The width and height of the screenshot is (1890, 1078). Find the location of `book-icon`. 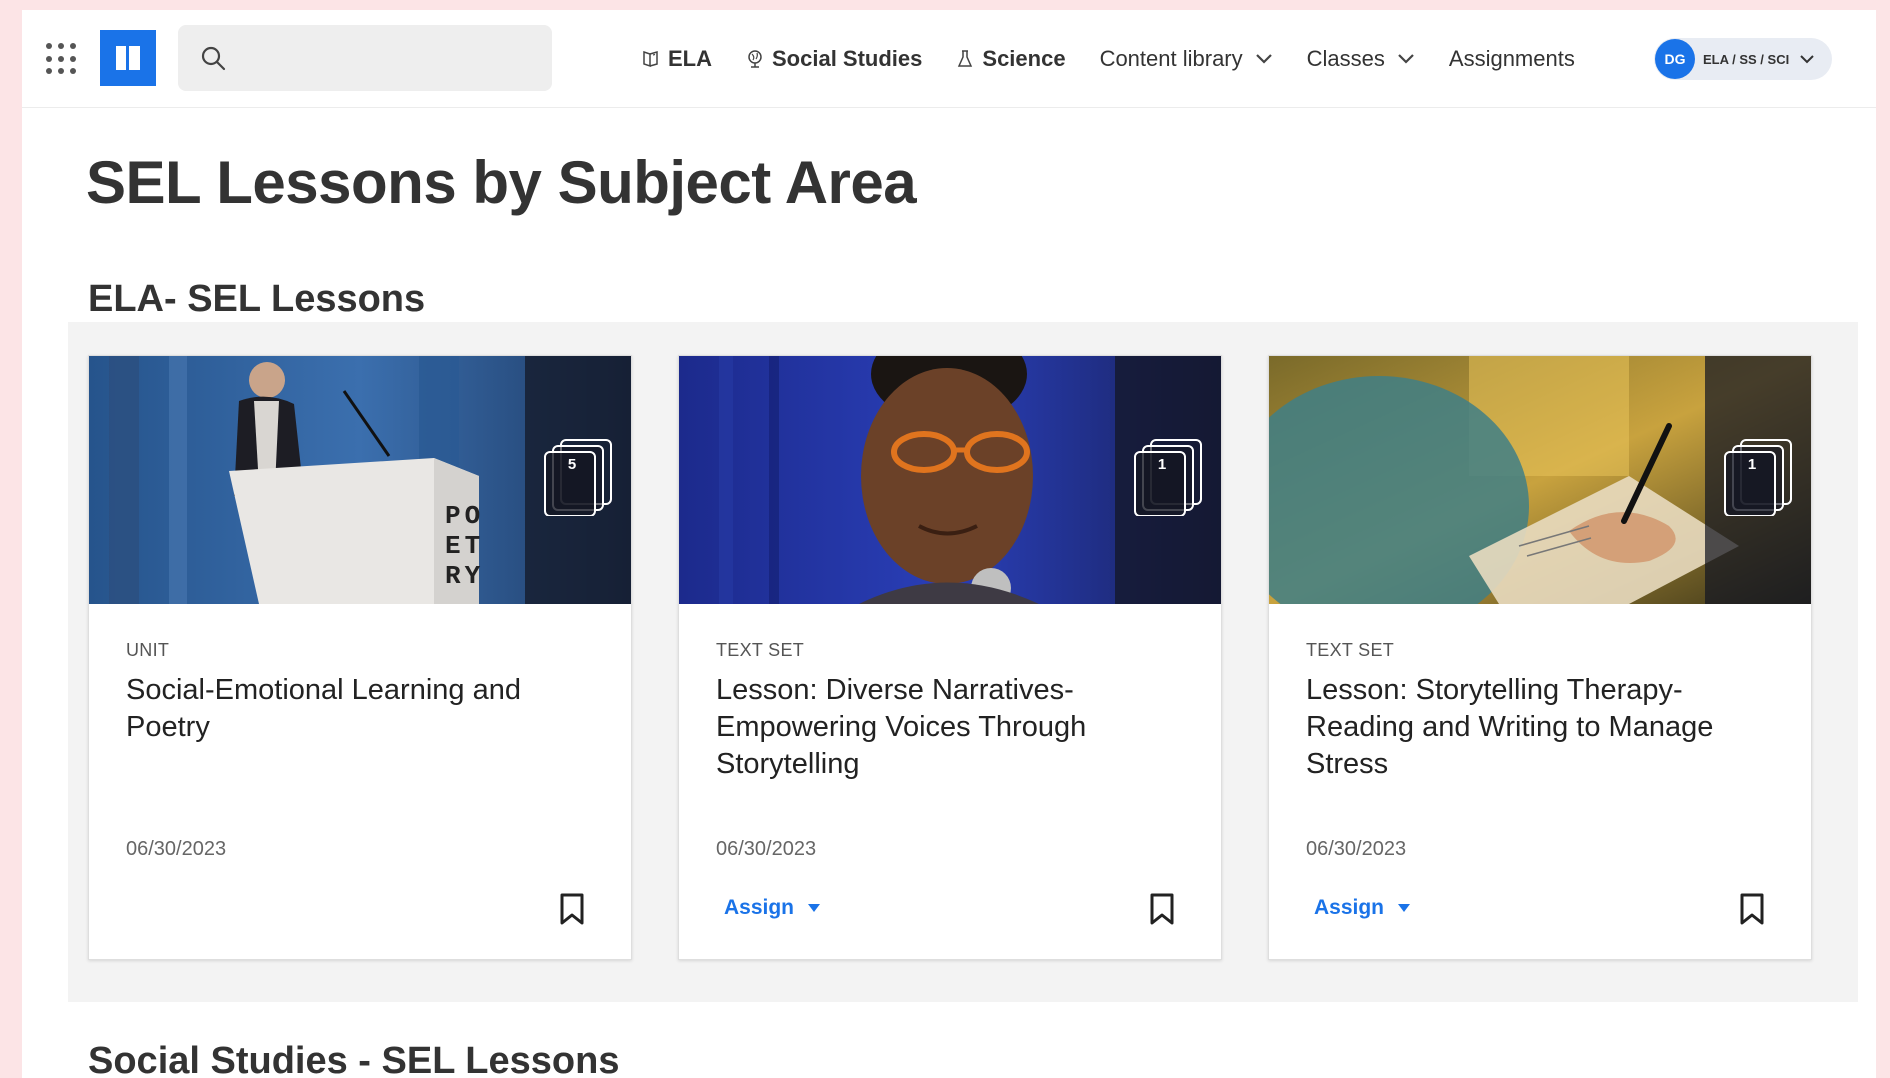

book-icon is located at coordinates (650, 59).